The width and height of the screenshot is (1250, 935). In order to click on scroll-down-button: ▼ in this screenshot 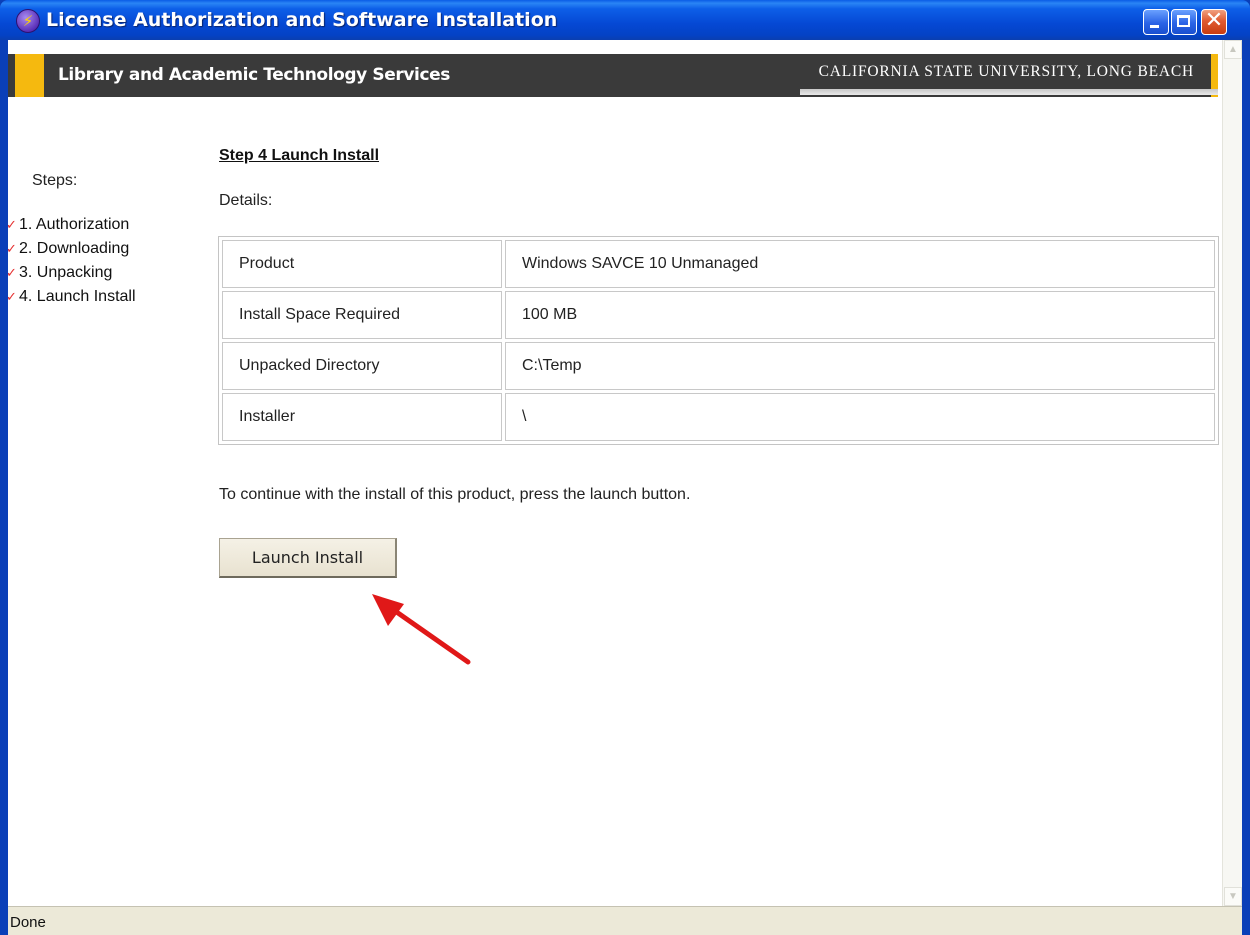, I will do `click(1233, 896)`.